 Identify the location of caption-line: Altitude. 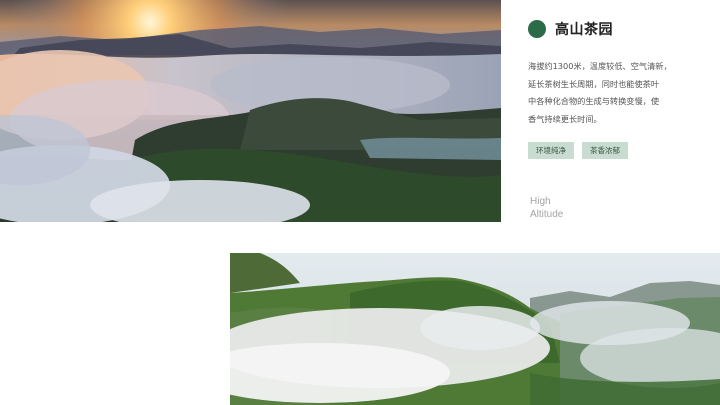
(547, 214).